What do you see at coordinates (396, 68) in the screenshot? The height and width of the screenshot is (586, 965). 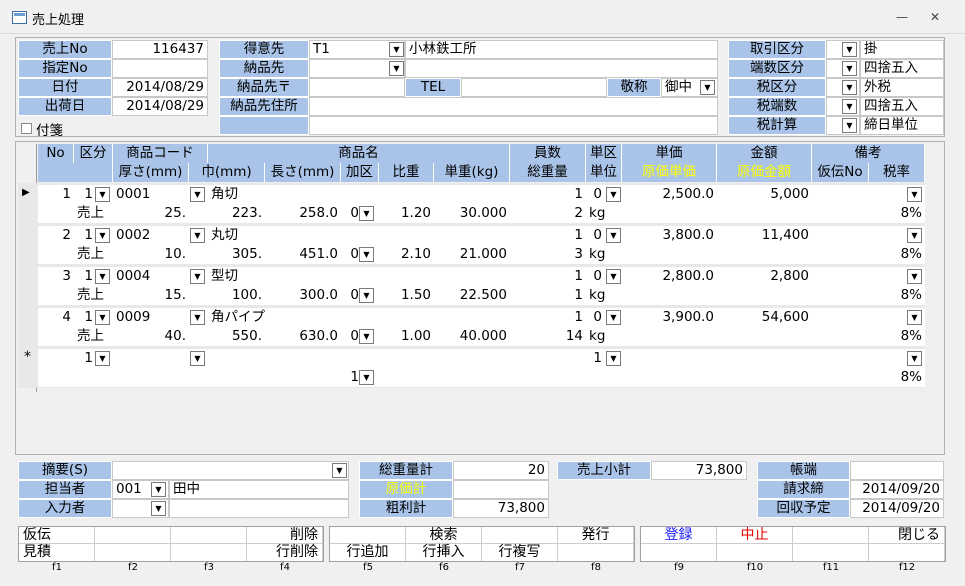 I see `delivery-dropdown-icon: ▼` at bounding box center [396, 68].